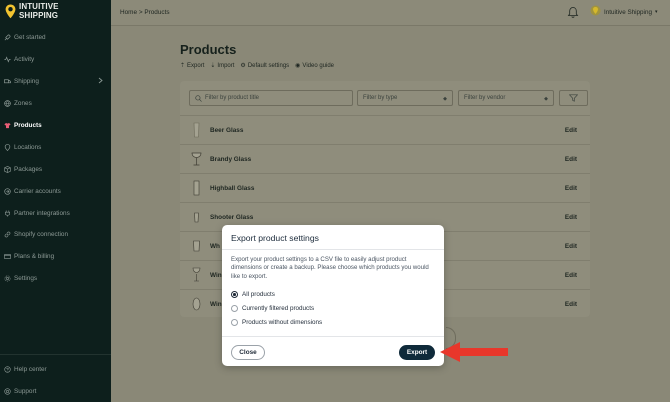 The image size is (670, 402). What do you see at coordinates (656, 12) in the screenshot?
I see `chevron-down-icon: ▾` at bounding box center [656, 12].